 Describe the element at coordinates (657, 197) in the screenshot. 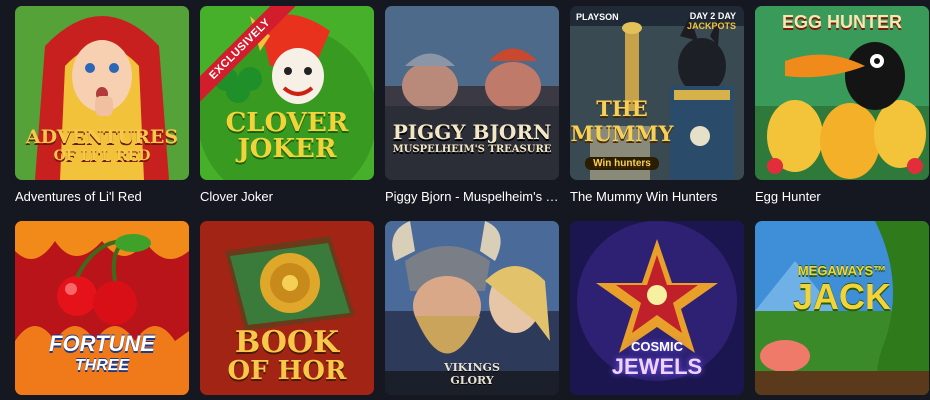

I see `game-title: The Mummy Win Hunters` at that location.